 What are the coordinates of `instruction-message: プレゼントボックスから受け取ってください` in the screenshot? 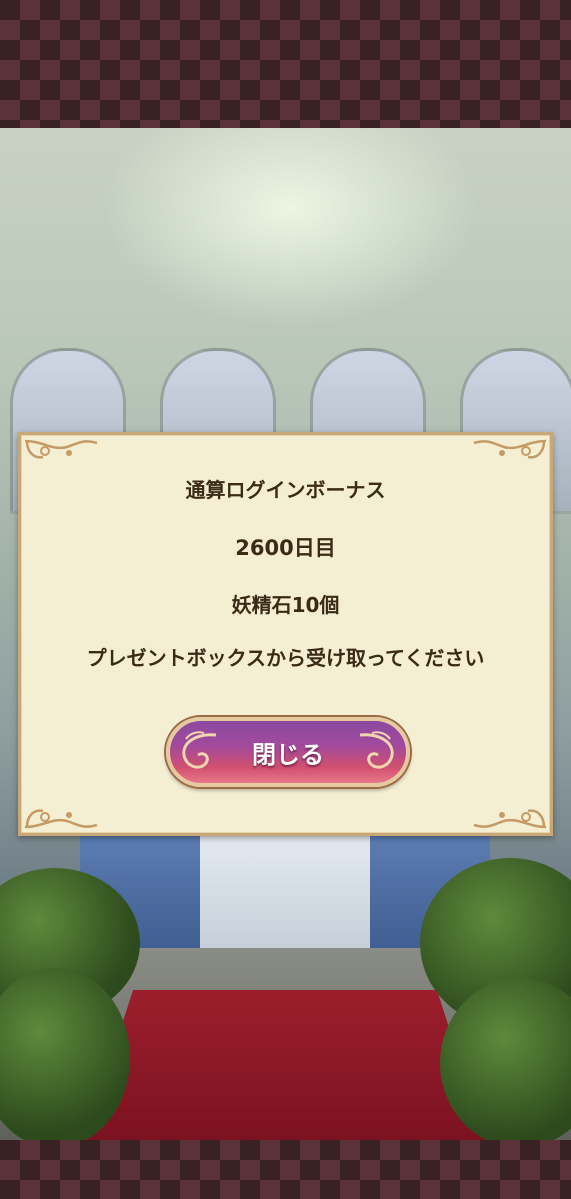 It's located at (285, 658).